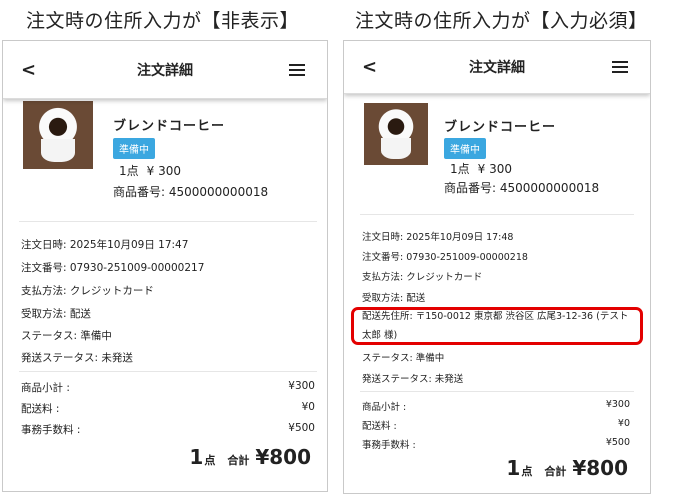 The image size is (688, 497). What do you see at coordinates (113, 268) in the screenshot?
I see `order-number: 注文番号: 07930-251009-00000217` at bounding box center [113, 268].